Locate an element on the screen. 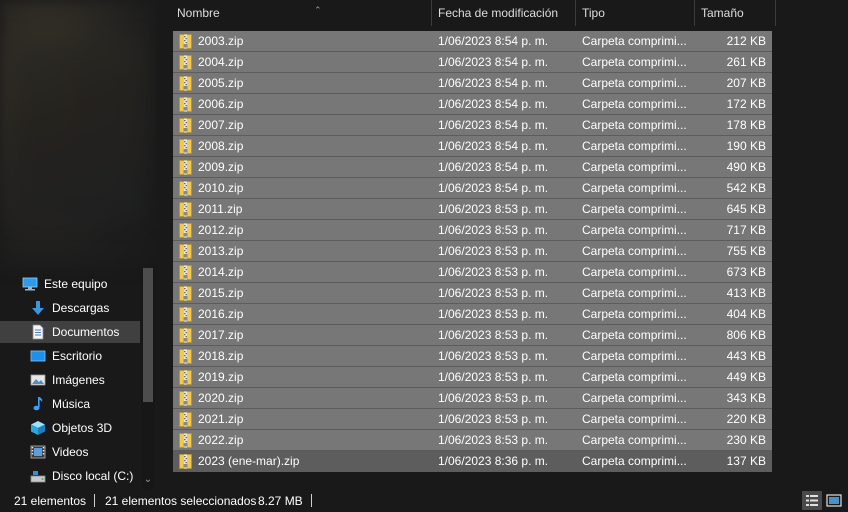  column-header-date: Fecha de modificación is located at coordinates (504, 13).